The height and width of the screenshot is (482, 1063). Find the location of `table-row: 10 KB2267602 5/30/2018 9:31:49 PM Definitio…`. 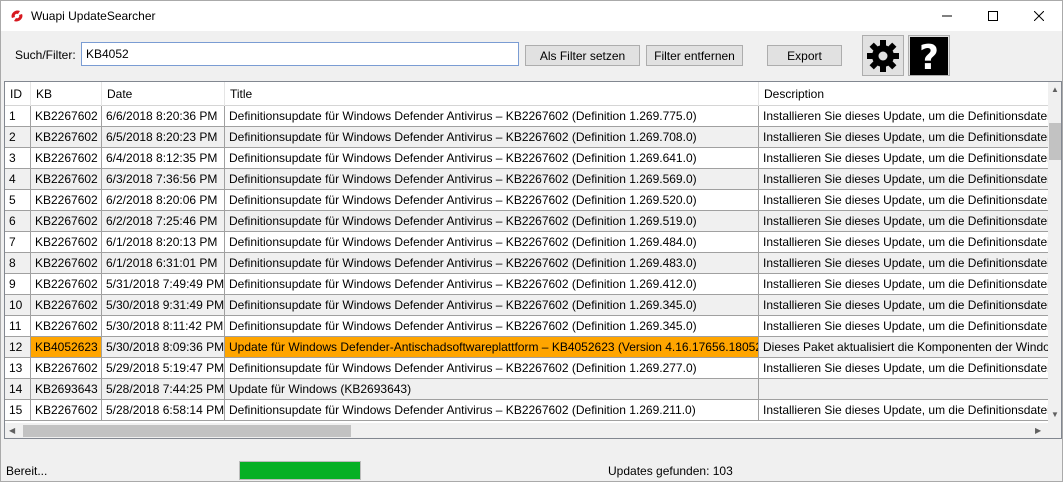

table-row: 10 KB2267602 5/30/2018 9:31:49 PM Definitio… is located at coordinates (526, 305).